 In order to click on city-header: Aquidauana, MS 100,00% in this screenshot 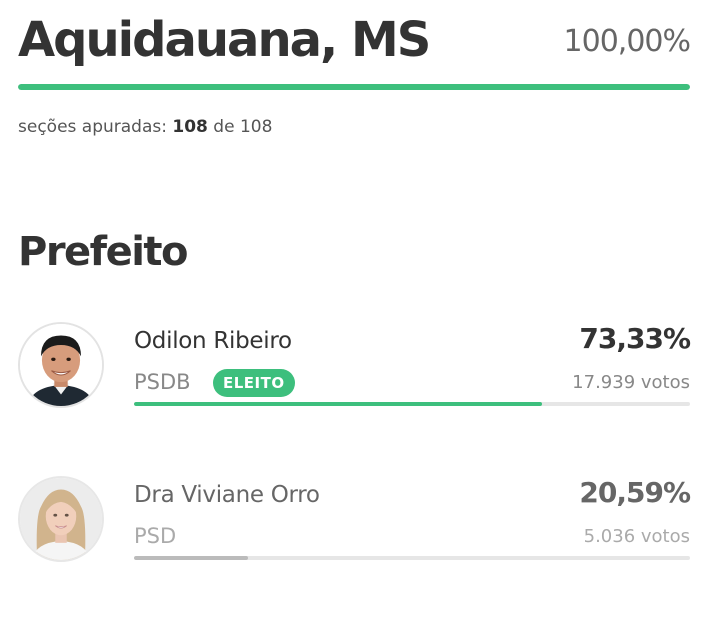, I will do `click(354, 40)`.